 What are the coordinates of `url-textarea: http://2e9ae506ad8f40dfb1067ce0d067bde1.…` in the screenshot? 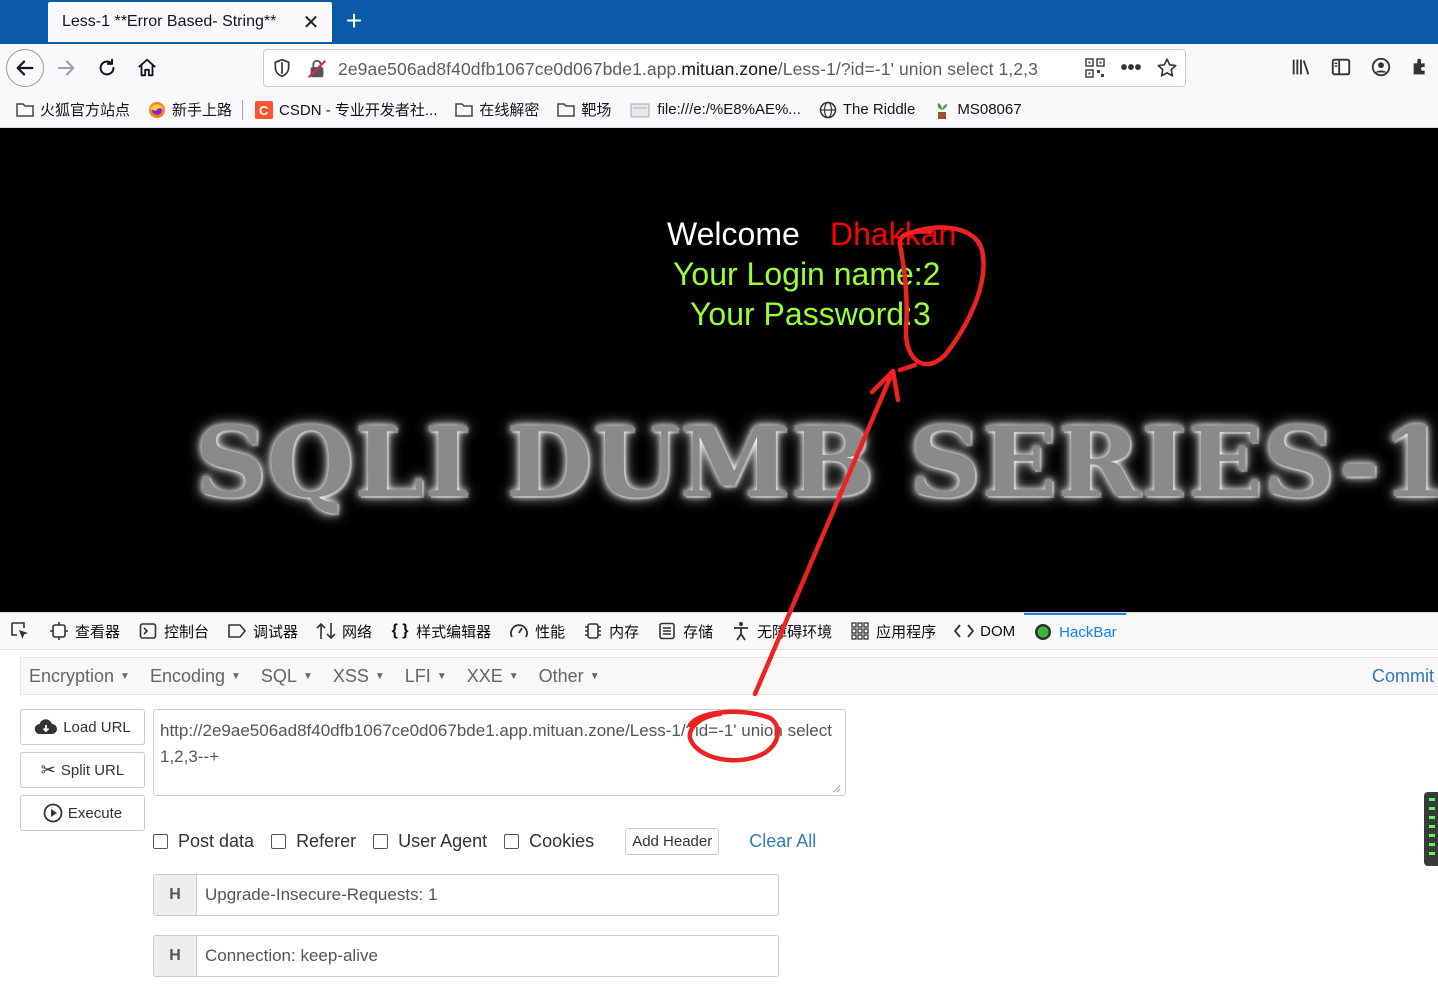 It's located at (499, 752).